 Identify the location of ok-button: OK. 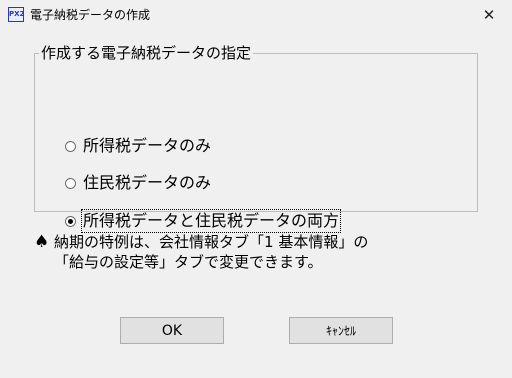
(172, 330).